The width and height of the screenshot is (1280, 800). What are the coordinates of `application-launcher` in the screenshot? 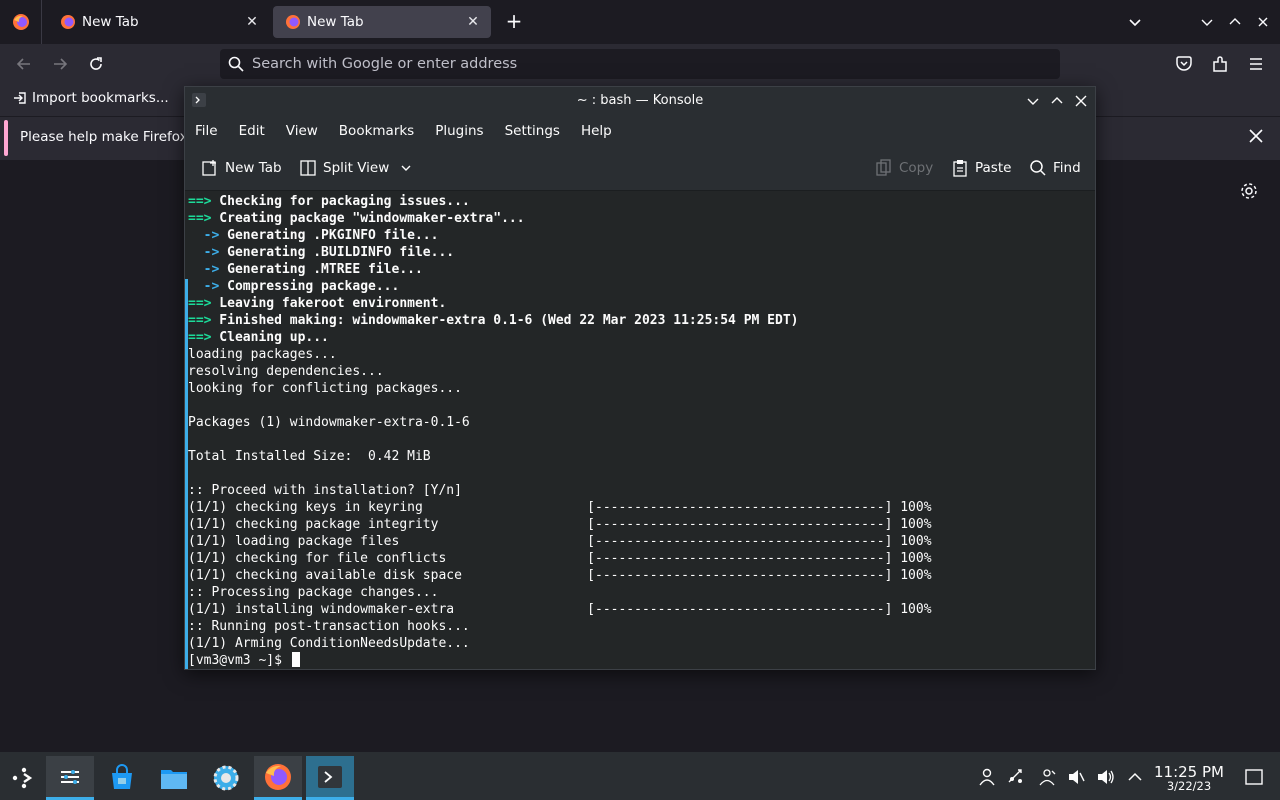 It's located at (24, 778).